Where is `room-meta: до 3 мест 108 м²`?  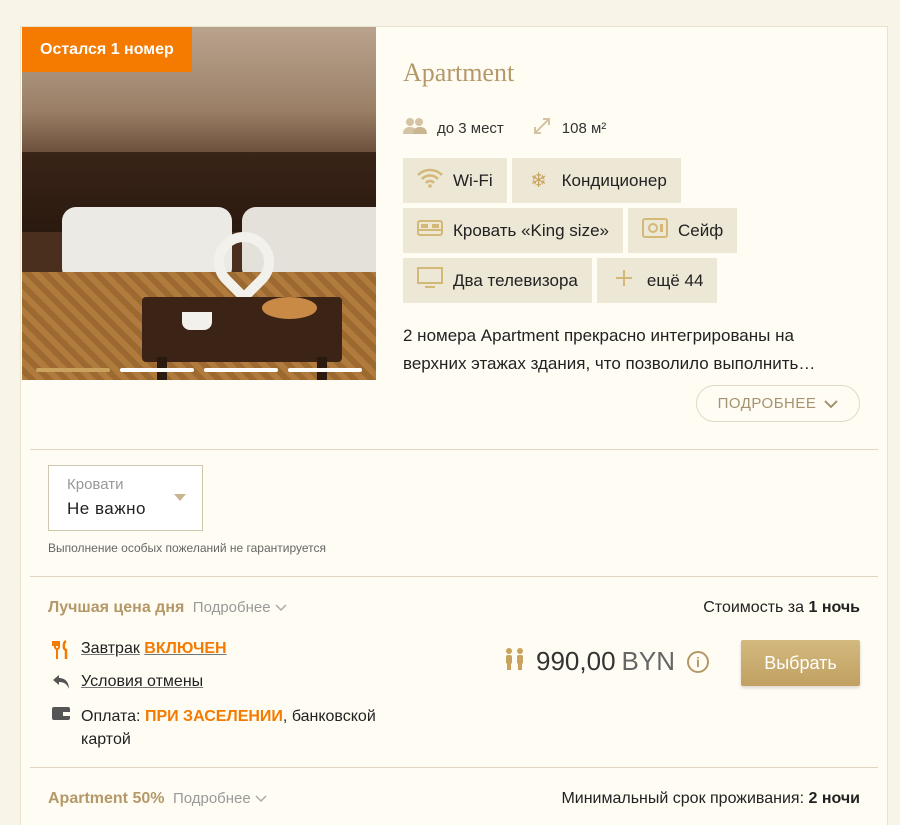 room-meta: до 3 мест 108 м² is located at coordinates (504, 128).